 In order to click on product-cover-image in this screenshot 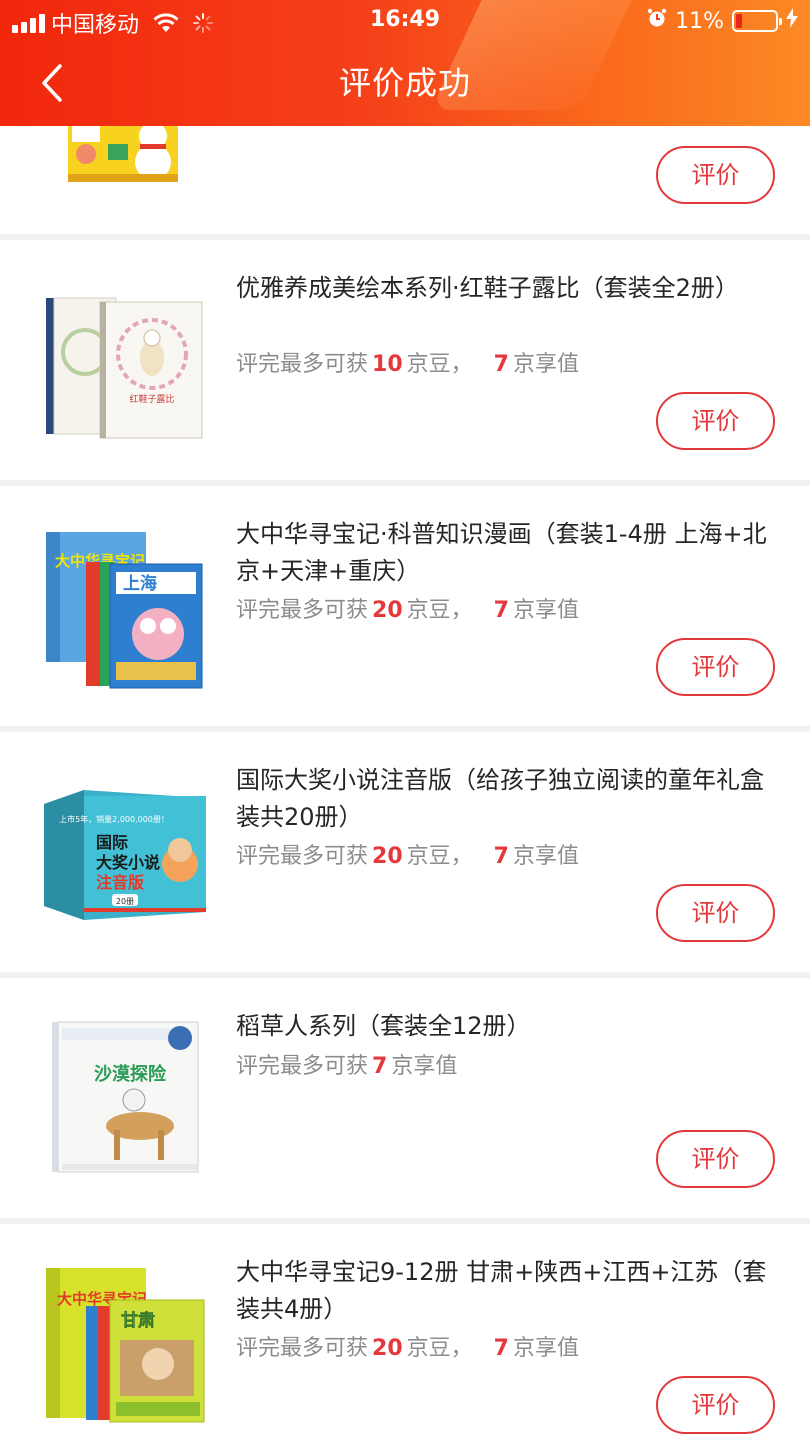, I will do `click(123, 160)`.